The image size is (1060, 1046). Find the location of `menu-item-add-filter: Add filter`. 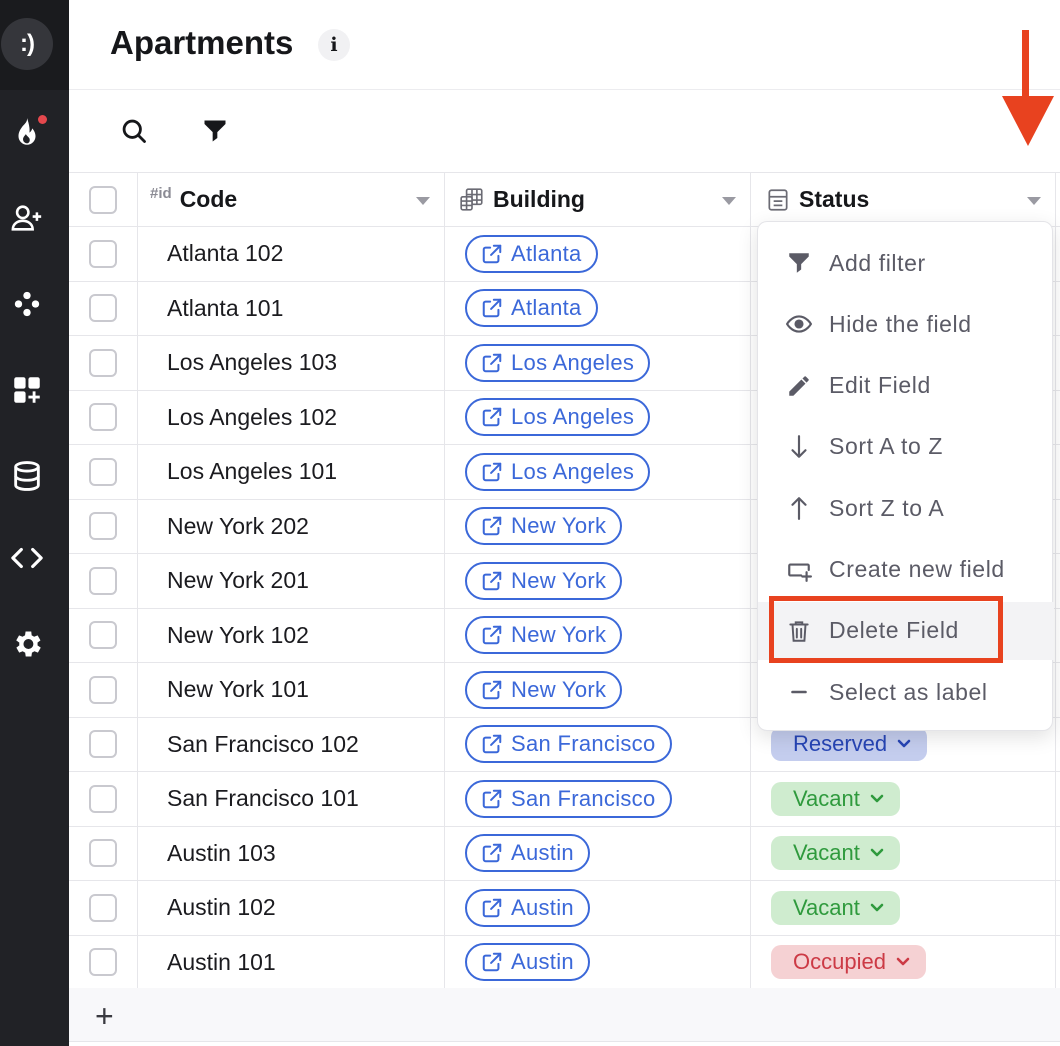

menu-item-add-filter: Add filter is located at coordinates (906, 263).